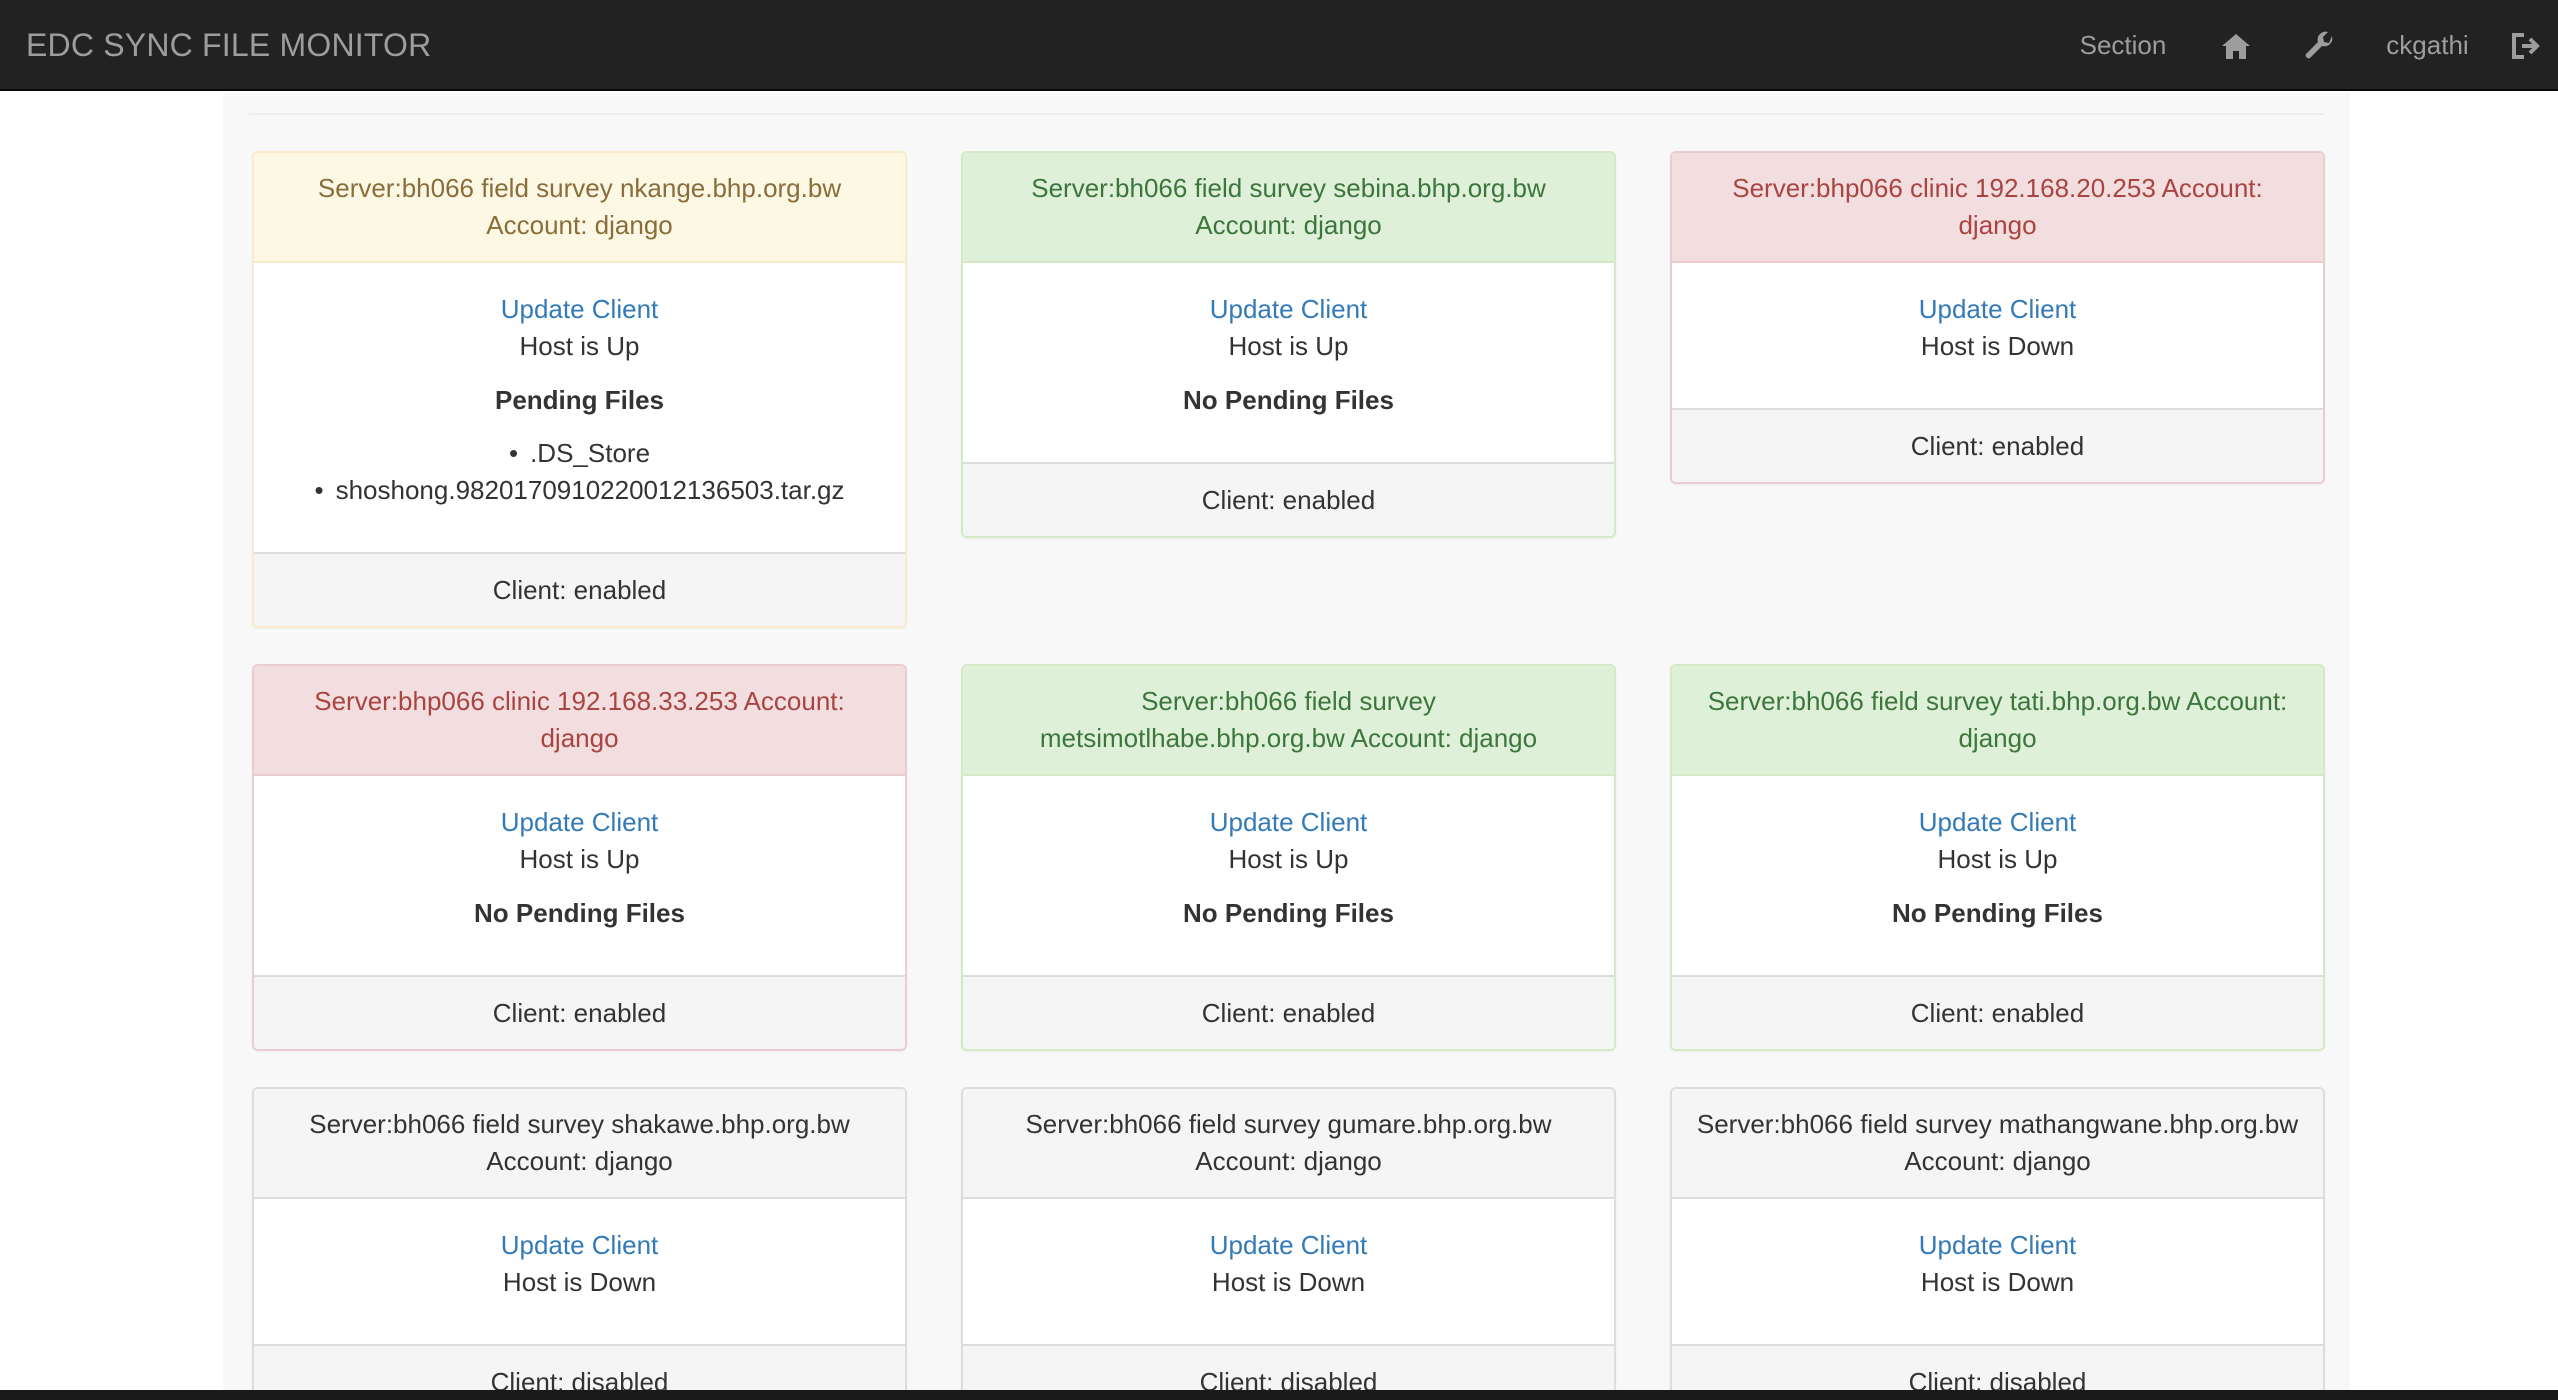  Describe the element at coordinates (579, 453) in the screenshot. I see `pending-file-item: .DS_Store` at that location.